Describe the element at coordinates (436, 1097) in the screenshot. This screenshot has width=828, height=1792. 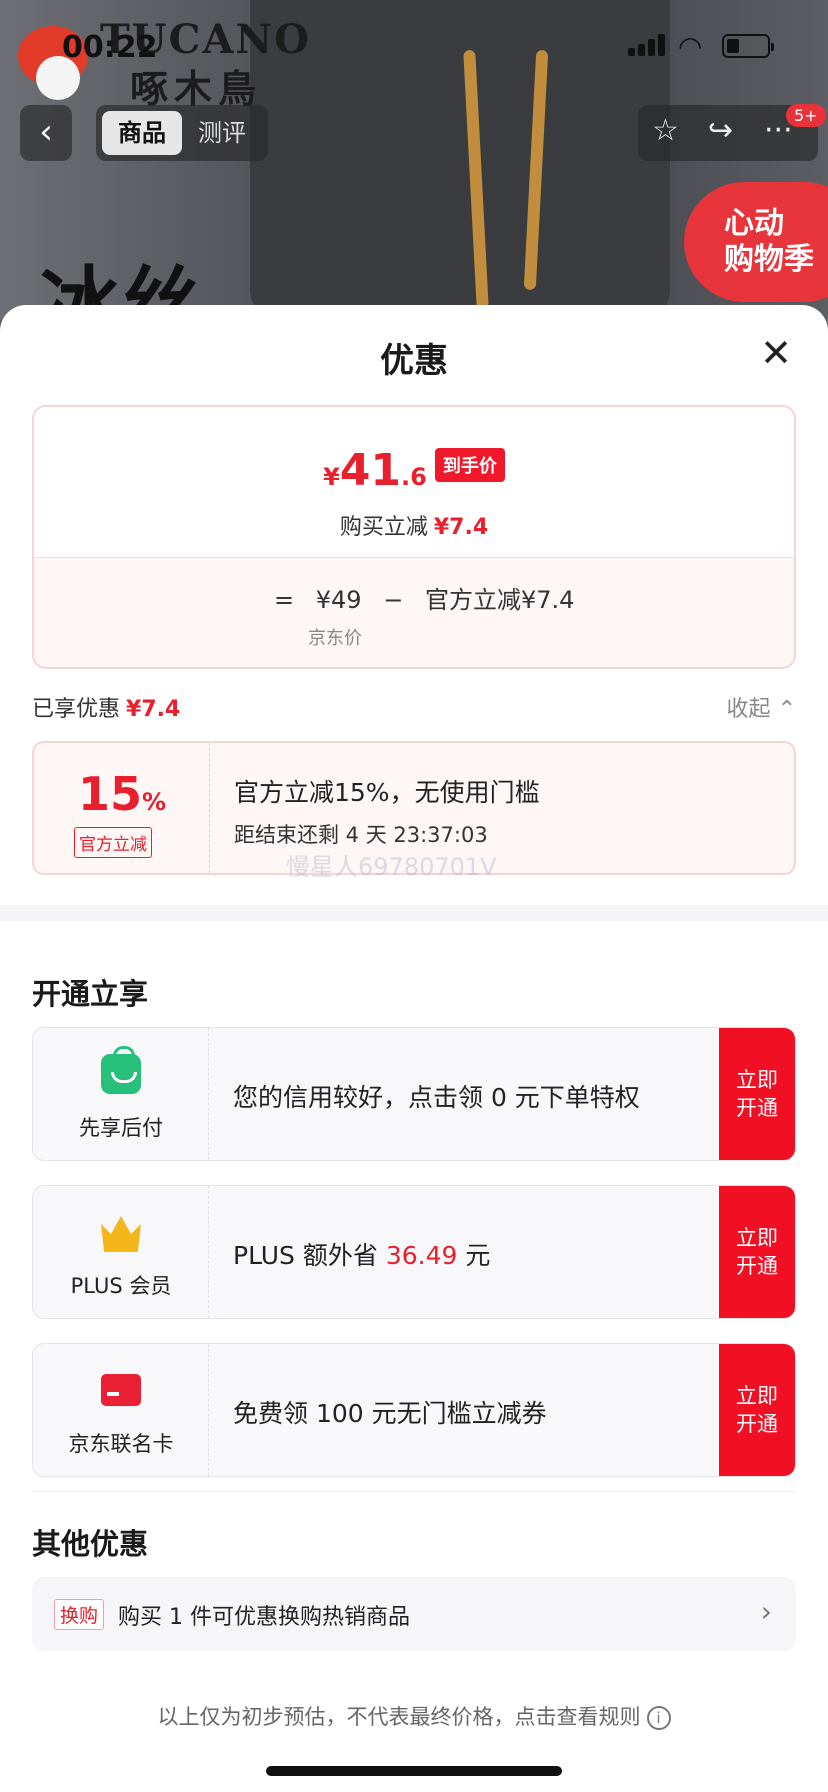
I see `benefit-text: 您的信用较好，点击领 0 元下单特权` at that location.